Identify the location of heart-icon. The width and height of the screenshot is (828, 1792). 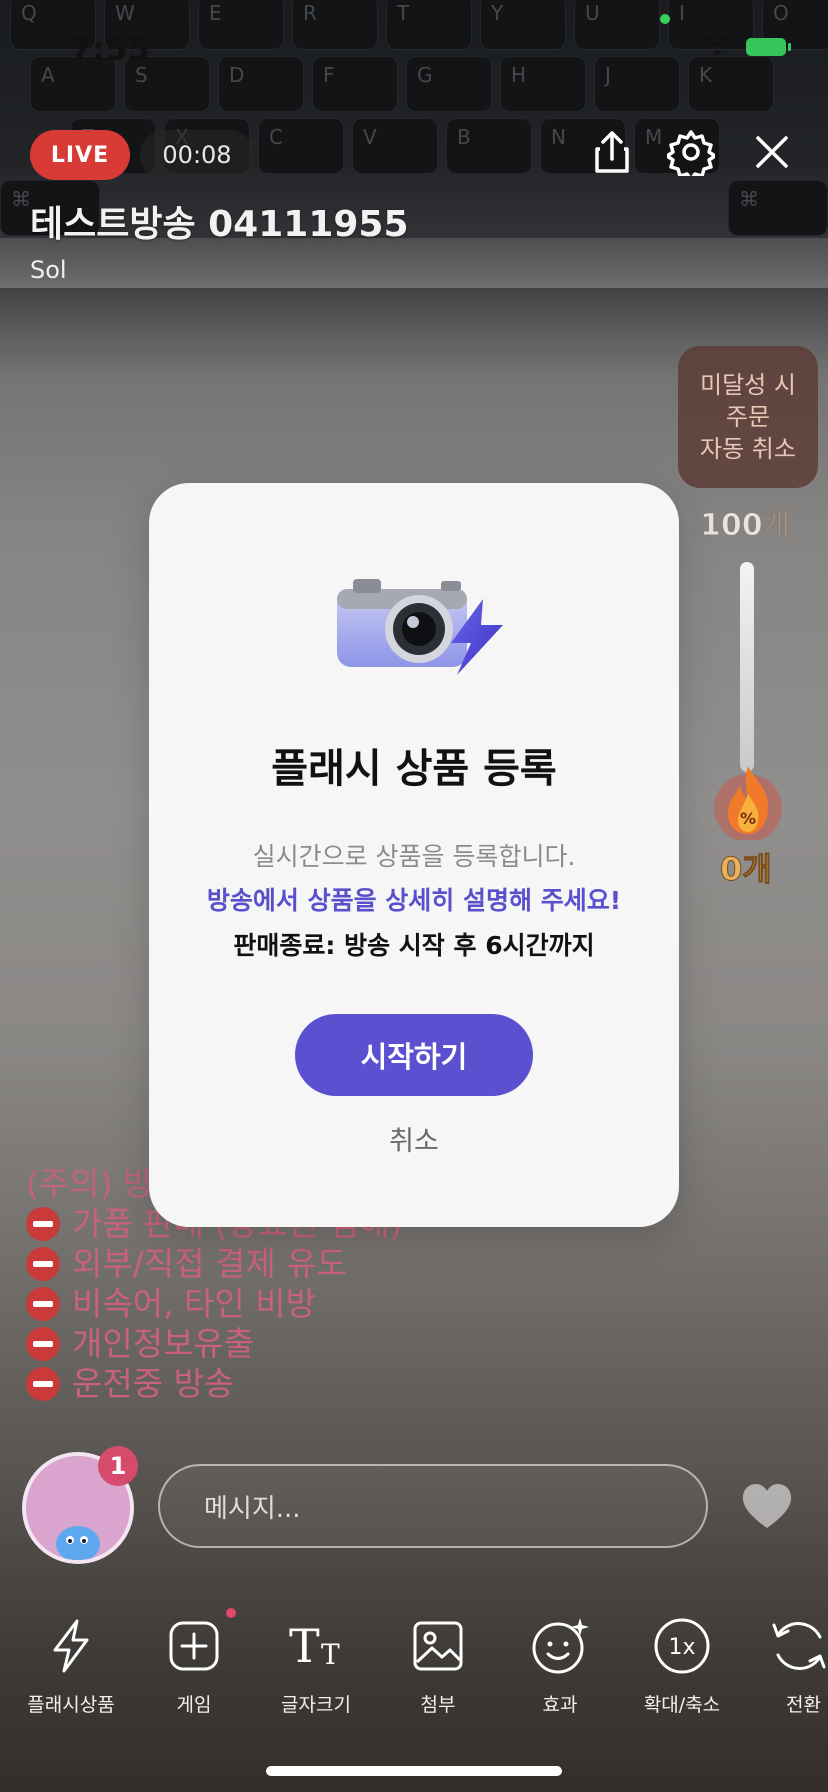
(767, 1506).